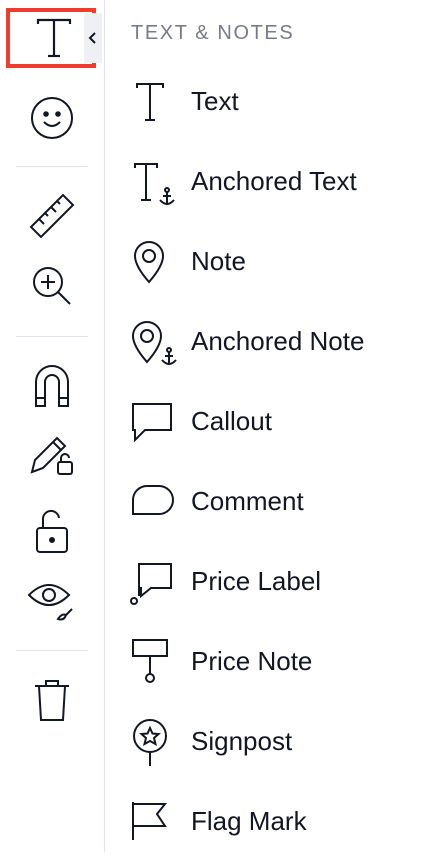  I want to click on zoom-in-icon, so click(52, 286).